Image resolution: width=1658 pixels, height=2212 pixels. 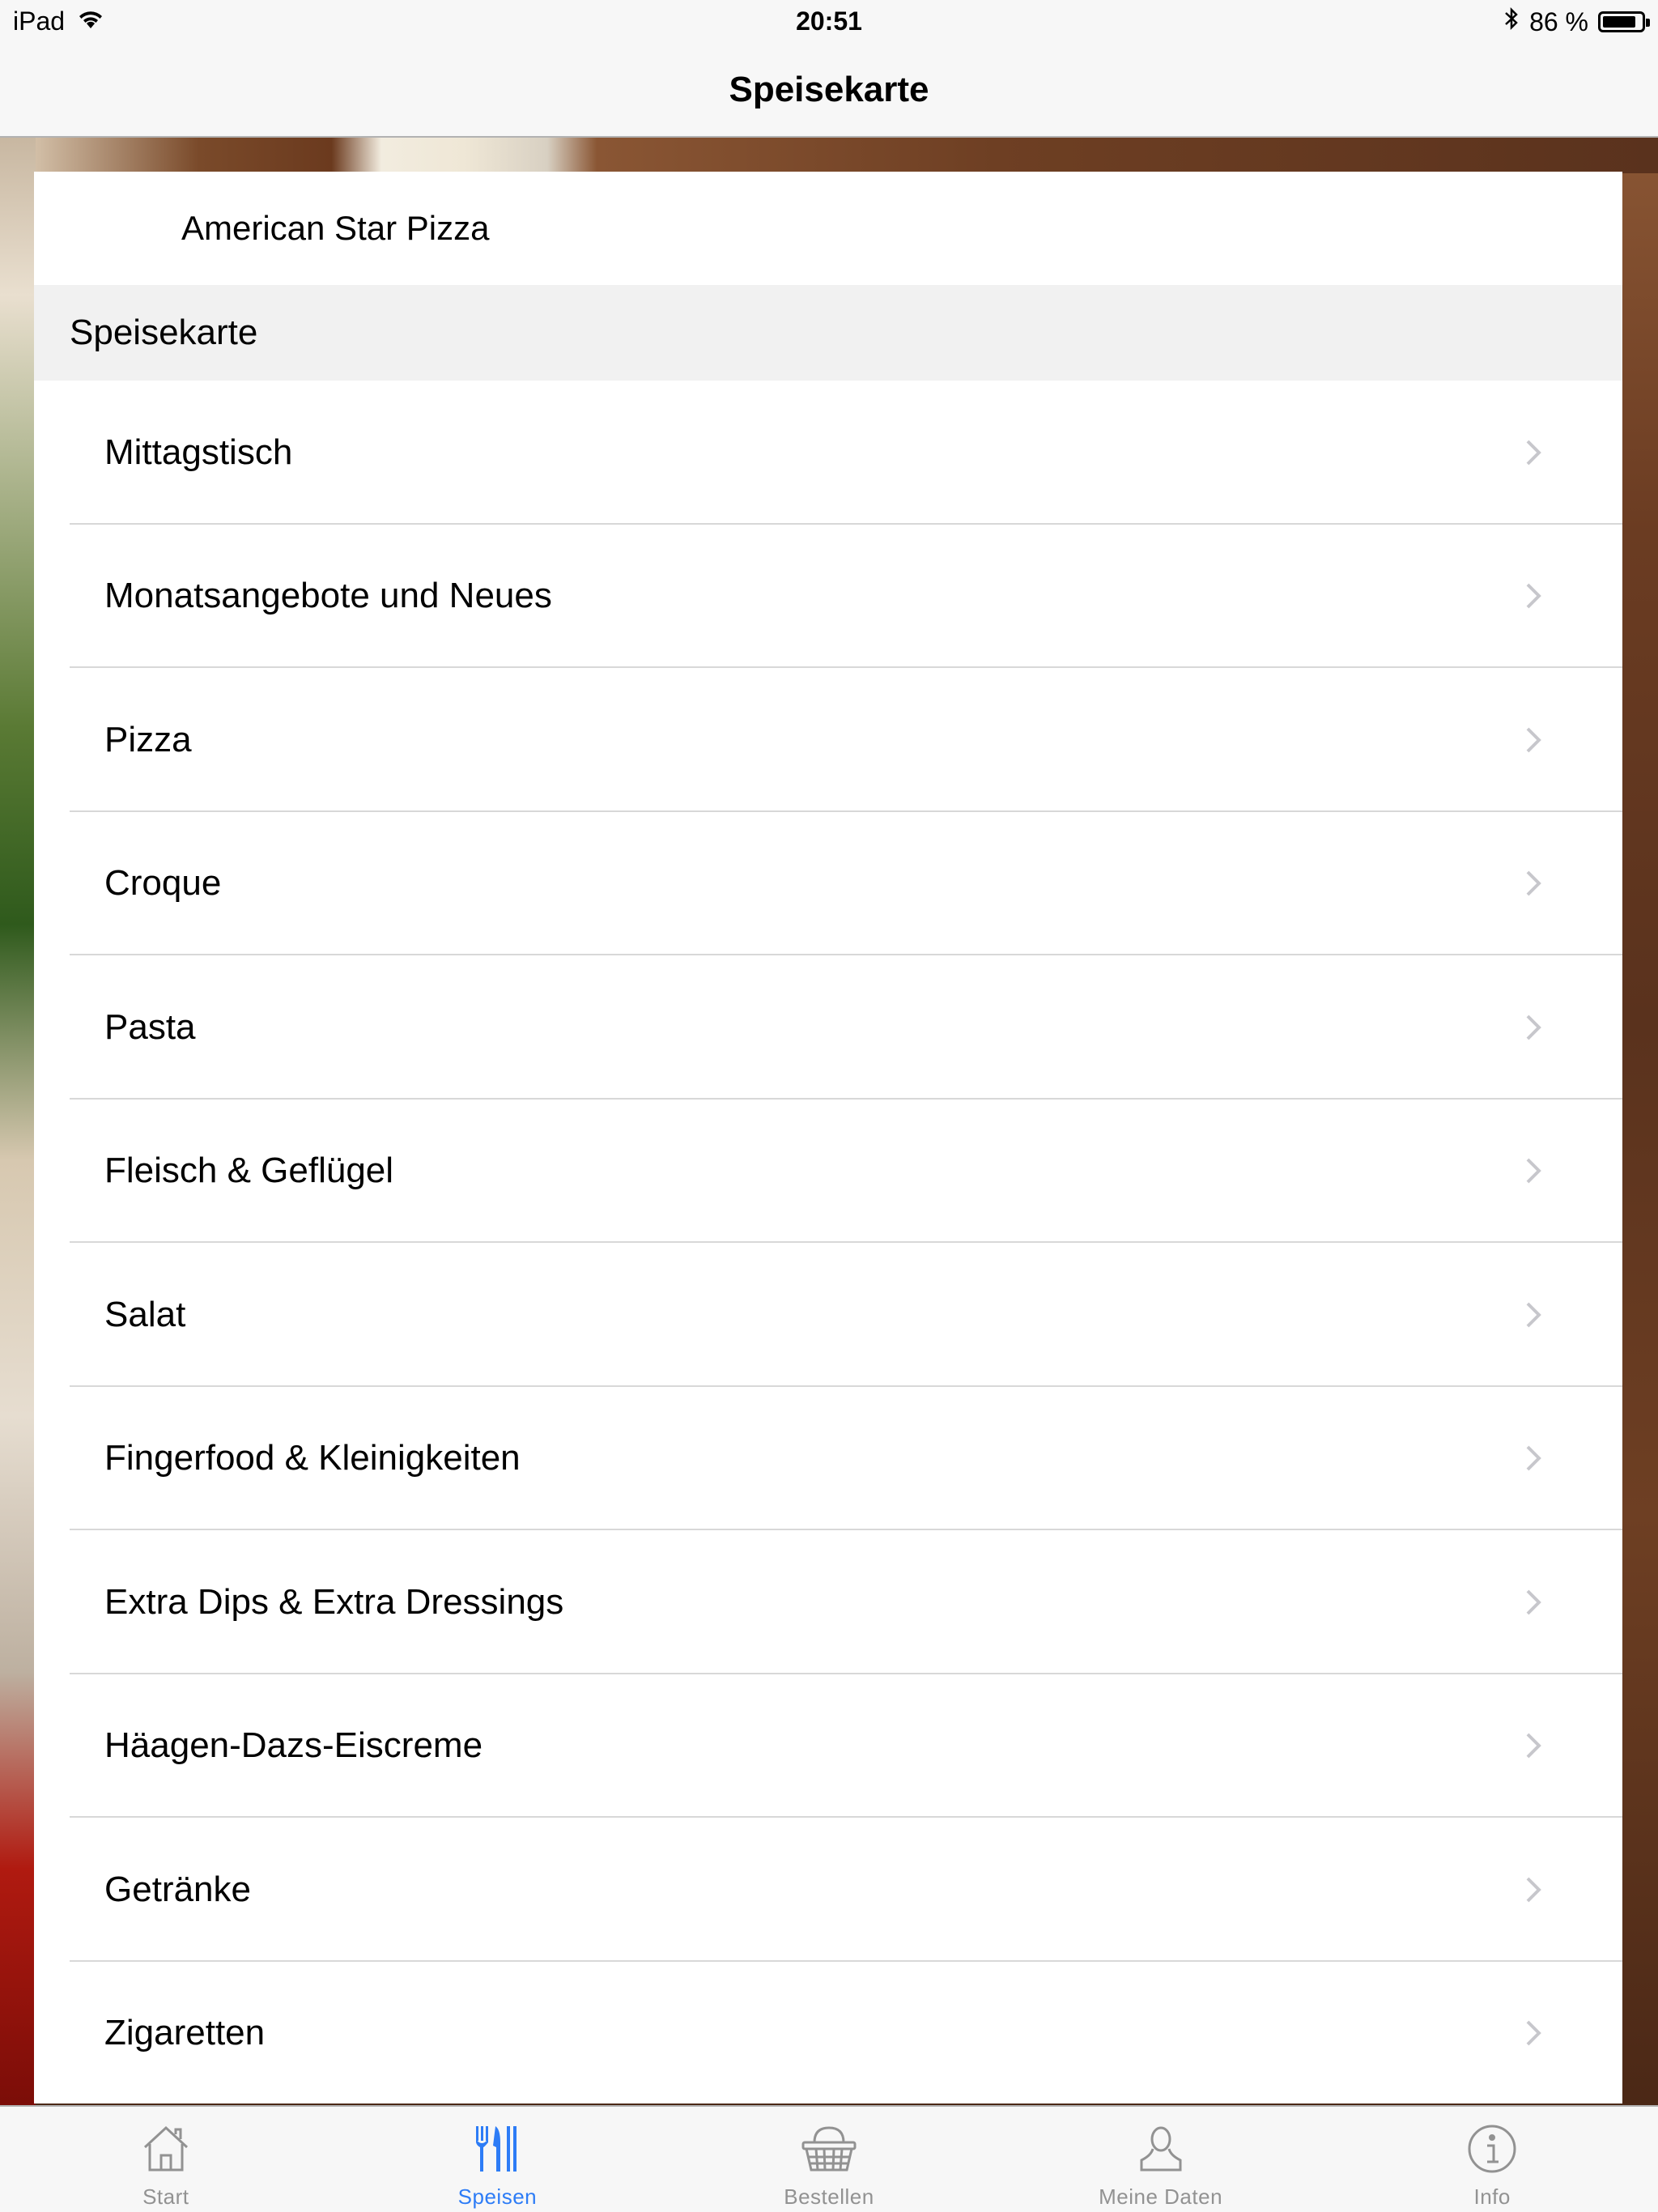 What do you see at coordinates (828, 1028) in the screenshot?
I see `menu-item-pasta: Pasta` at bounding box center [828, 1028].